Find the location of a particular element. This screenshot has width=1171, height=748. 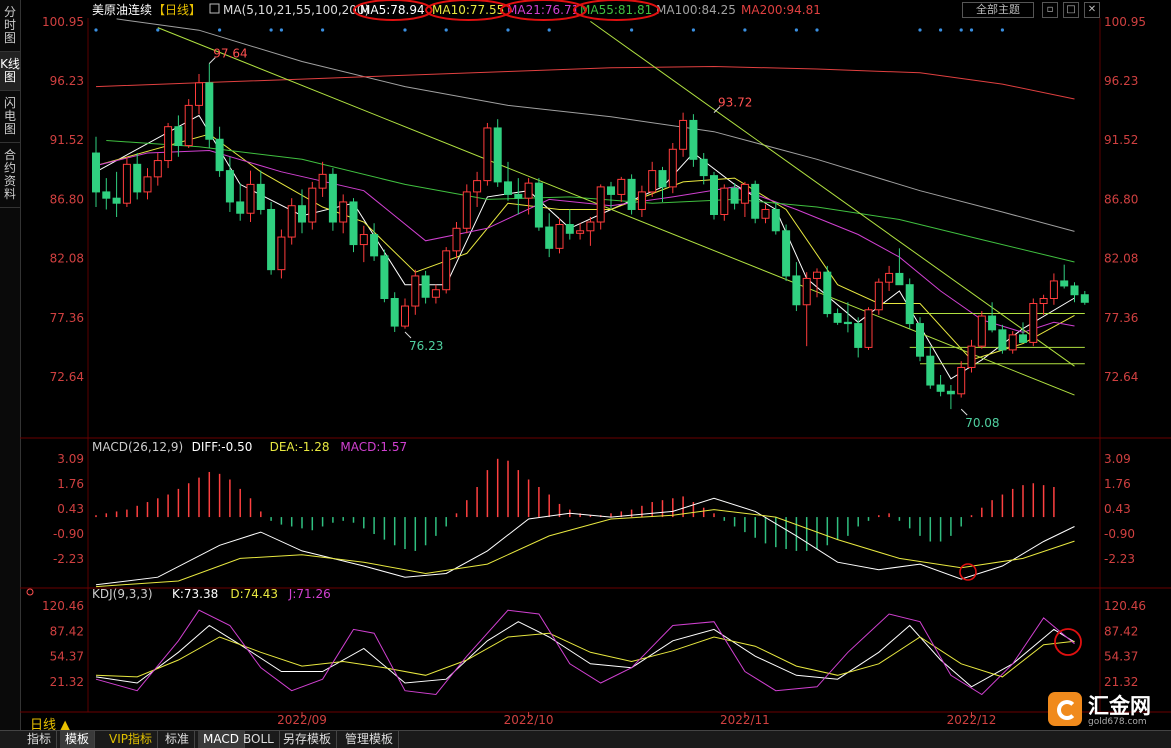

kdj-legend-1: K:73.38 is located at coordinates (195, 594).